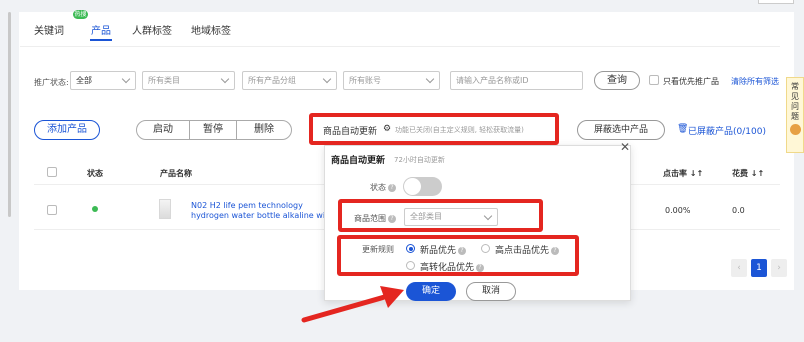 The height and width of the screenshot is (342, 804). I want to click on faq-char: 题, so click(795, 116).